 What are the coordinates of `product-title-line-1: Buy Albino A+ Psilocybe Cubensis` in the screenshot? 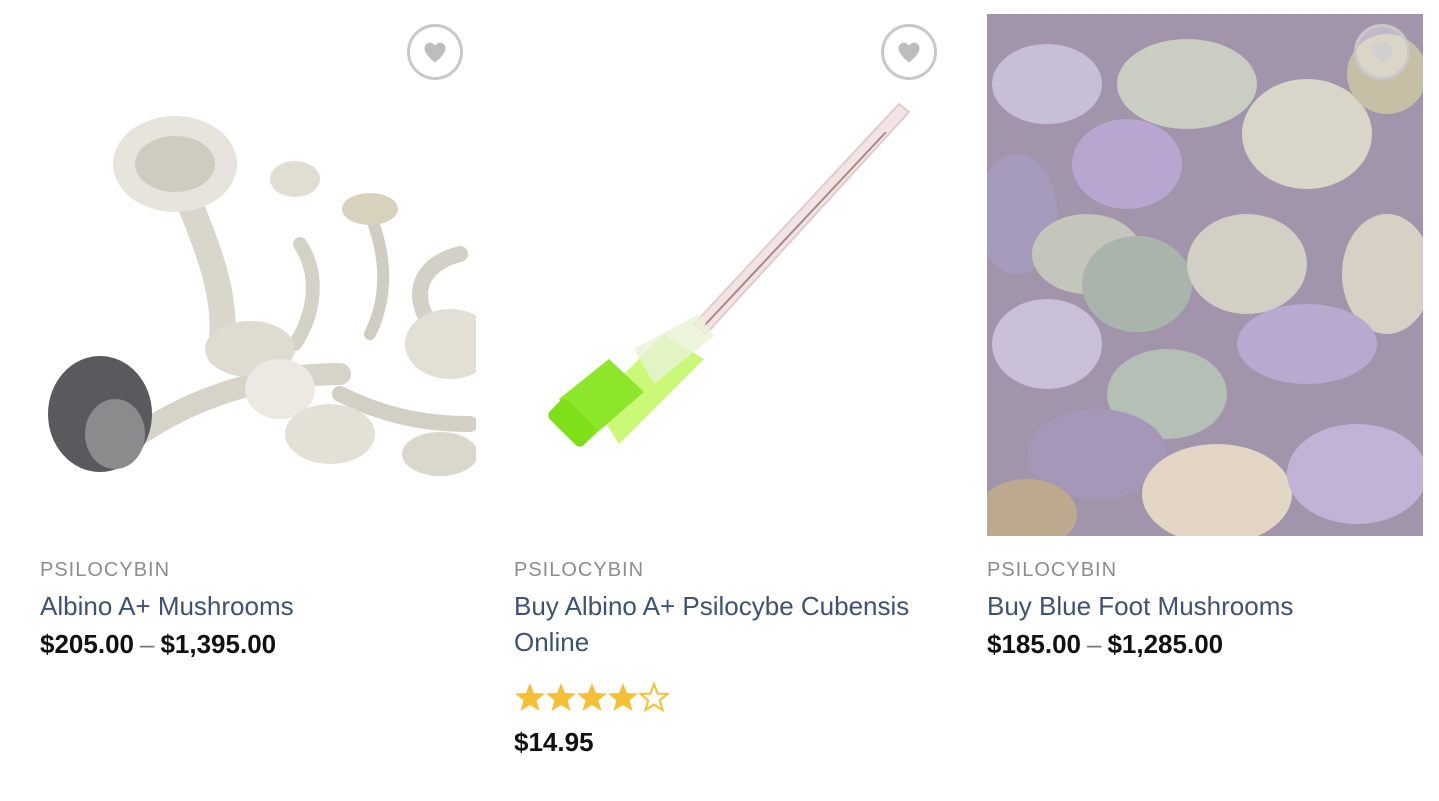 It's located at (712, 606).